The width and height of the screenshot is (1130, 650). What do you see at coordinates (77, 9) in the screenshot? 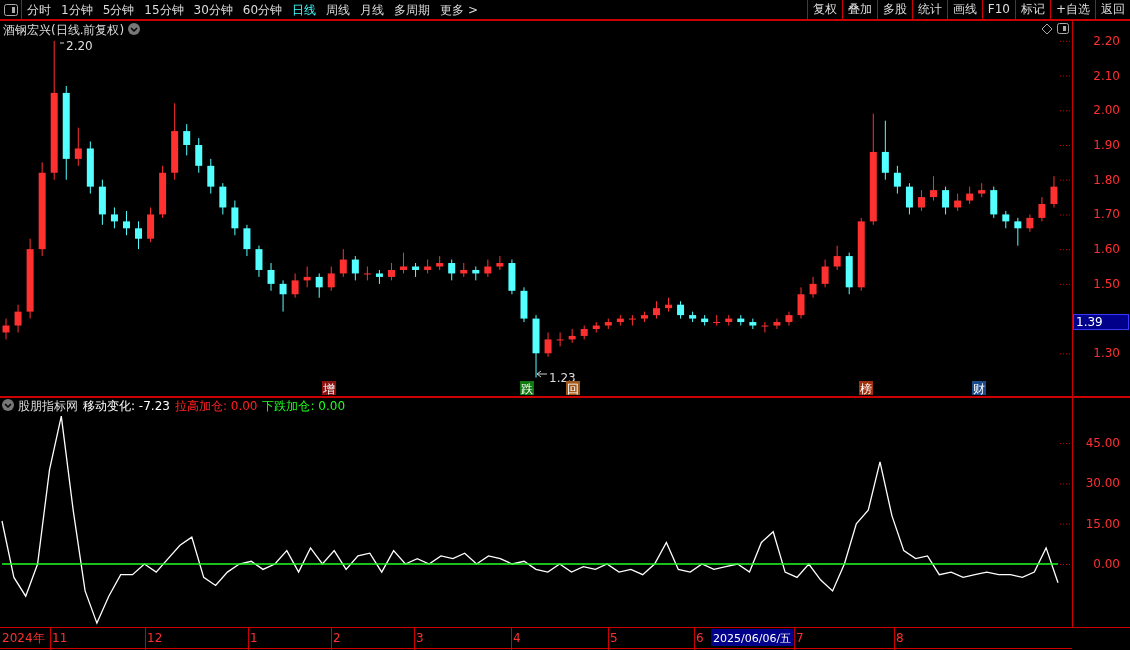
I see `period-tab: 1分钟` at bounding box center [77, 9].